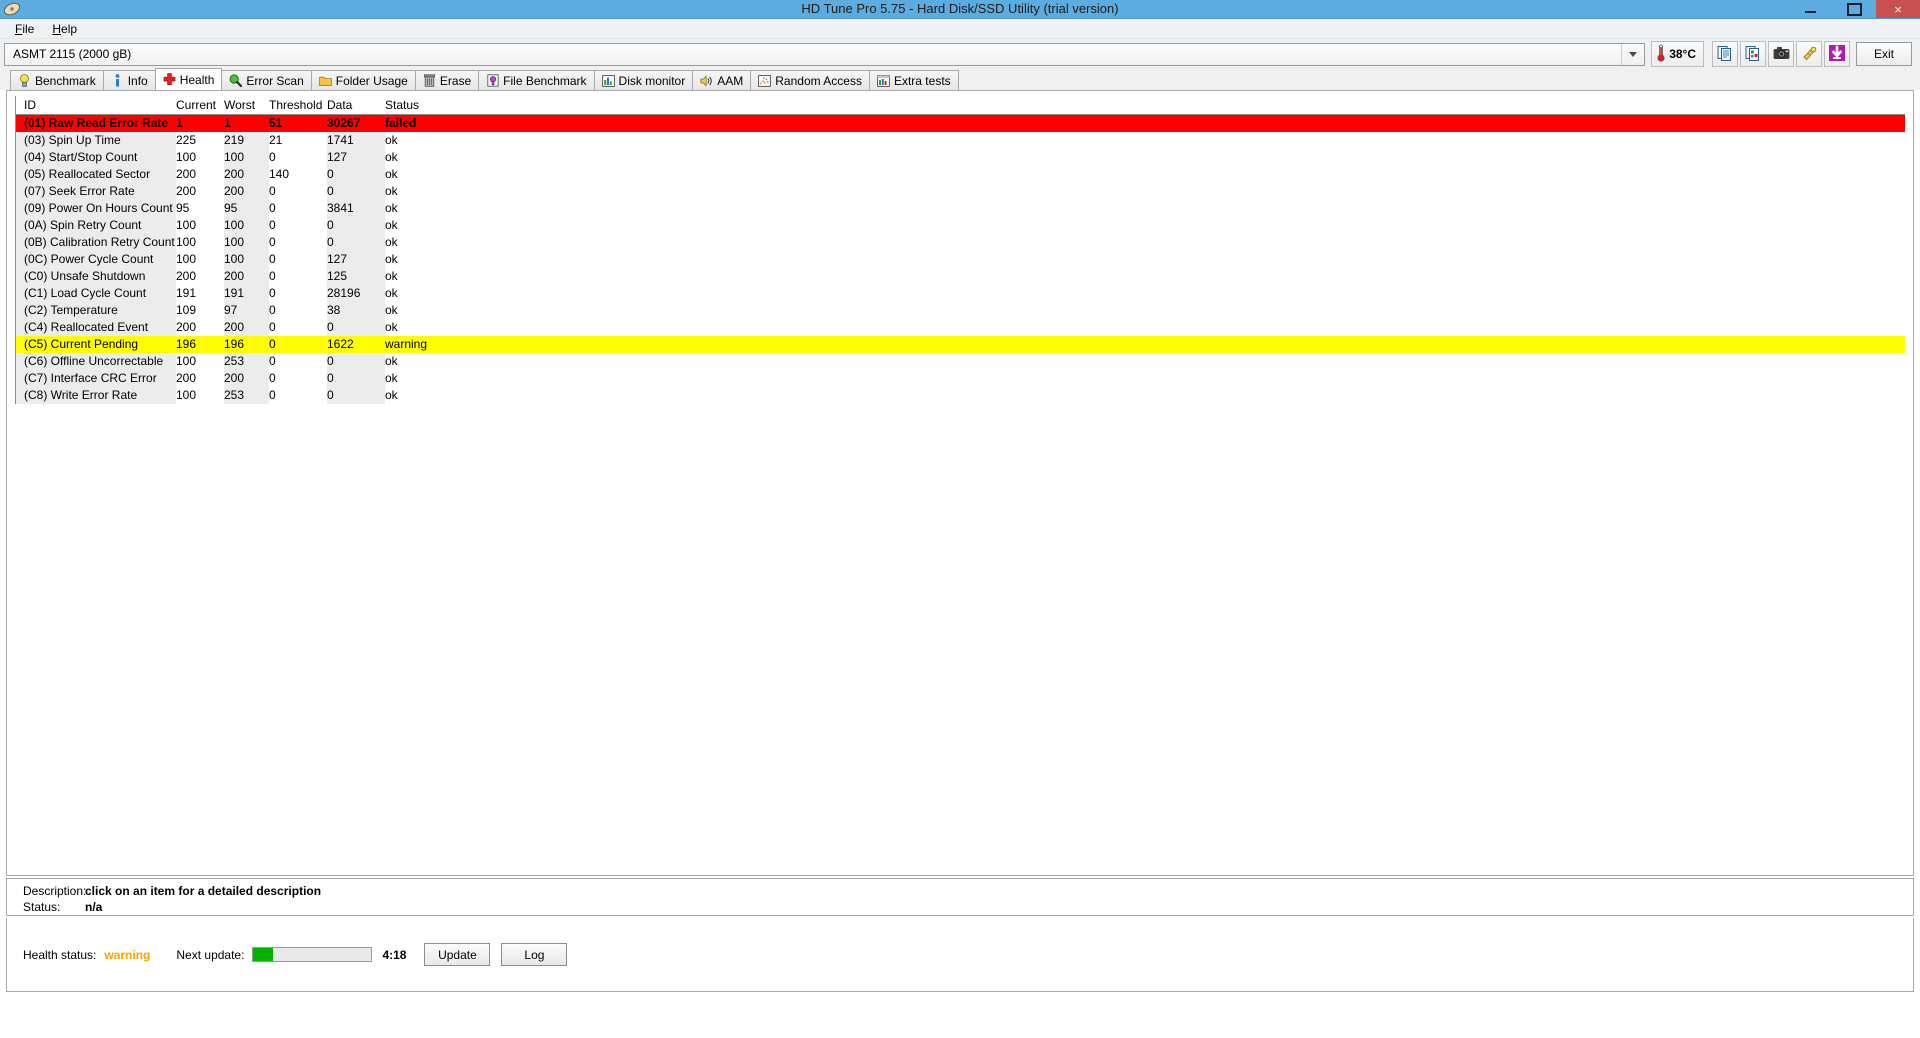 The height and width of the screenshot is (1038, 1920). What do you see at coordinates (960, 293) in the screenshot?
I see `table-row: (C1) Load Cycle Count 191 191 0 28196 ok` at bounding box center [960, 293].